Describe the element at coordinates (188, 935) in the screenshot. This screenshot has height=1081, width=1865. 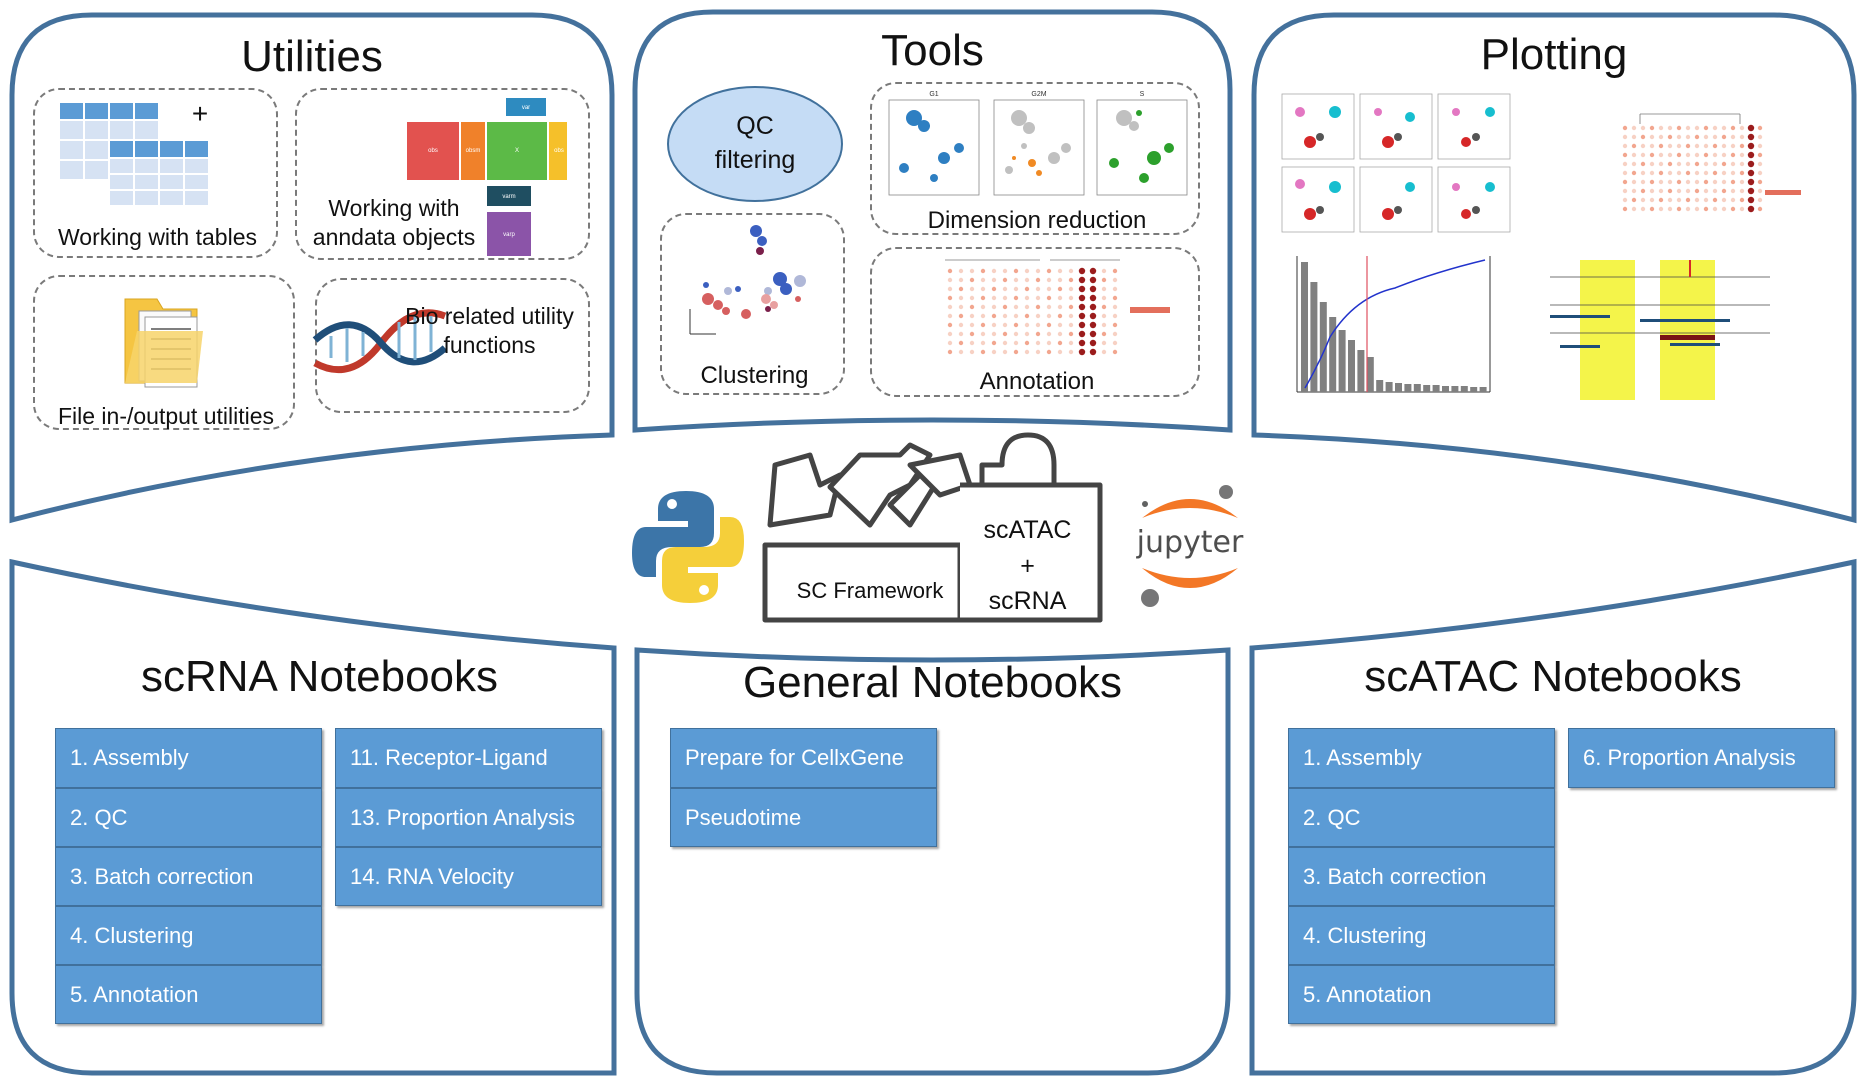
I see `scrna-notebook-4: 4. Clustering` at that location.